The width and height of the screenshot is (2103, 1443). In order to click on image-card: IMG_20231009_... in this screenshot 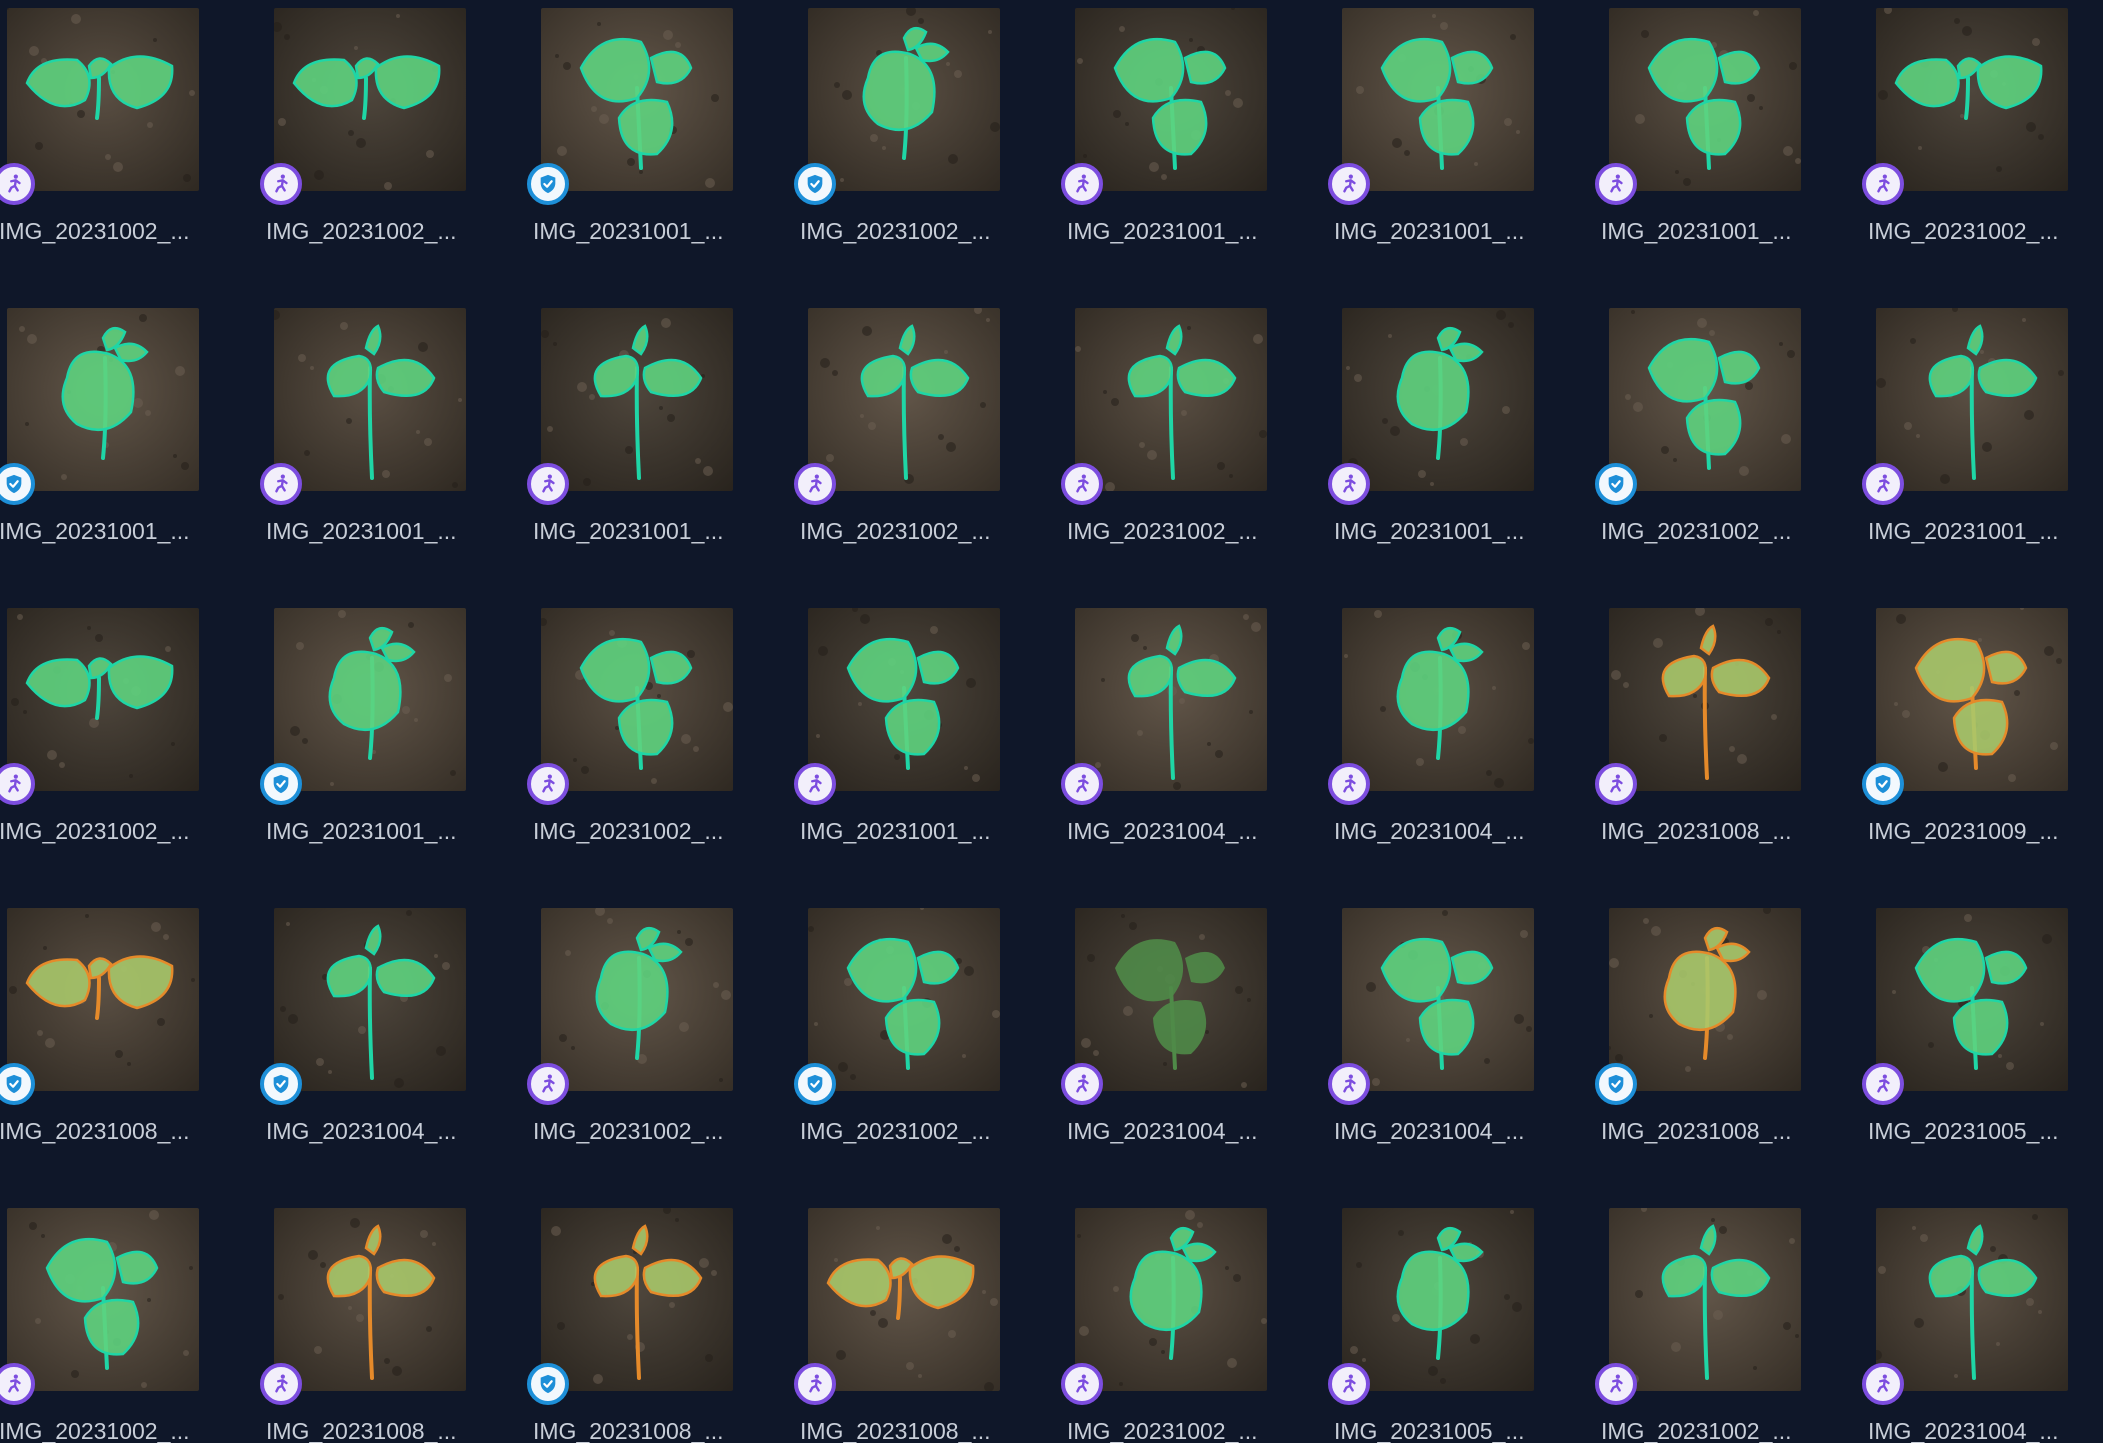, I will do `click(1982, 737)`.